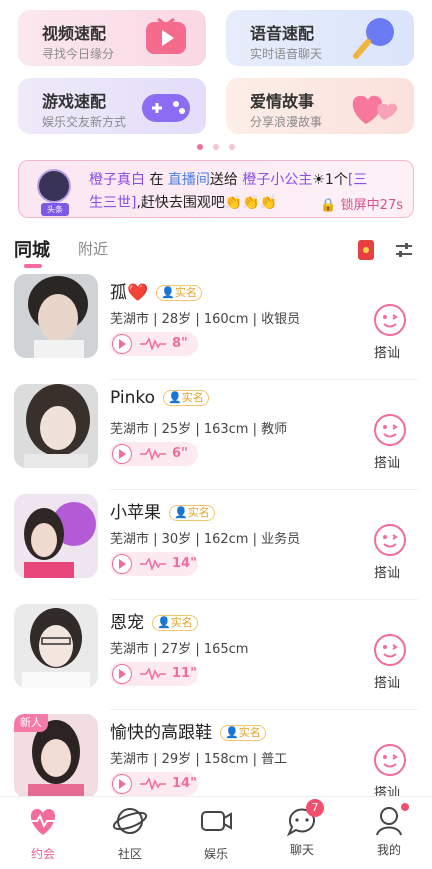 This screenshot has height=869, width=432. Describe the element at coordinates (215, 854) in the screenshot. I see `nav-label: 娱乐` at that location.